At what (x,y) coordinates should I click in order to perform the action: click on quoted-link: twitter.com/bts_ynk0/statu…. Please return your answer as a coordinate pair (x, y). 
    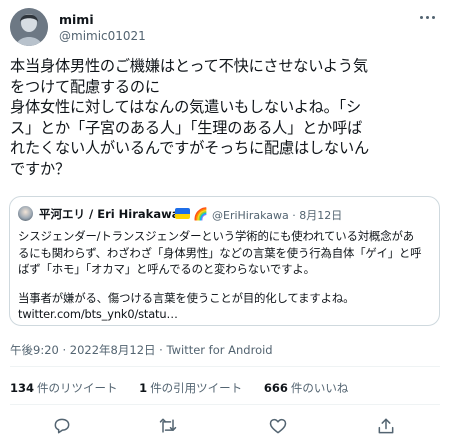
    Looking at the image, I should click on (227, 314).